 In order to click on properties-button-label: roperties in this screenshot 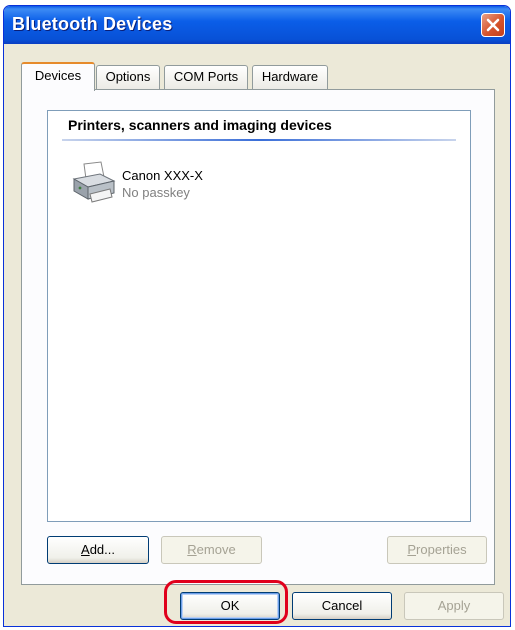, I will do `click(441, 549)`.